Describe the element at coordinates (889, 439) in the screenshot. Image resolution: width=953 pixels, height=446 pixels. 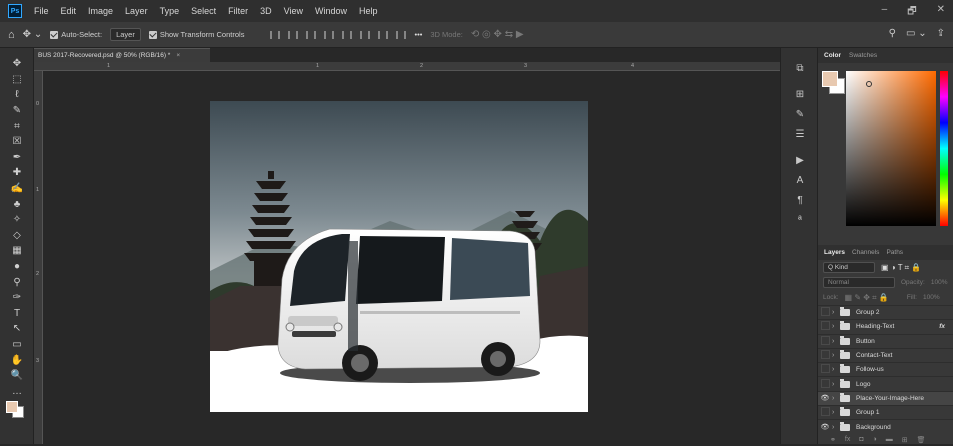
I see `new-group-icon: ▬` at that location.